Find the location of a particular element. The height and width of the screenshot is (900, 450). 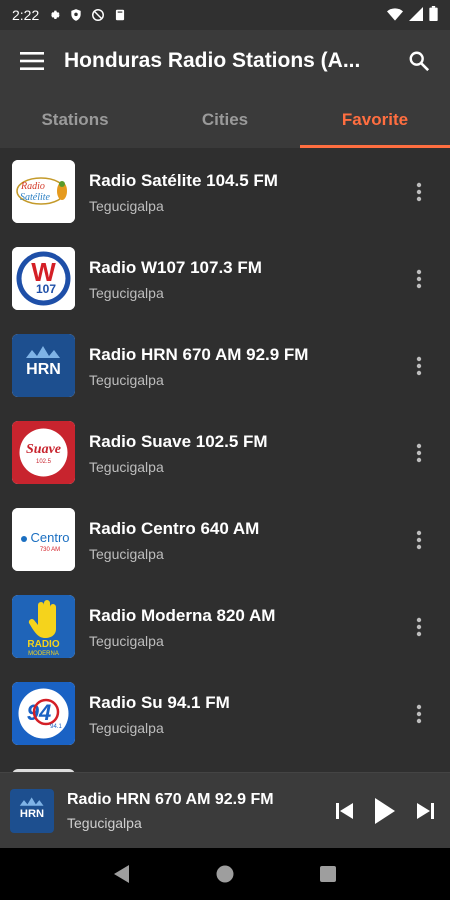

tab-cities: Cities is located at coordinates (225, 120).